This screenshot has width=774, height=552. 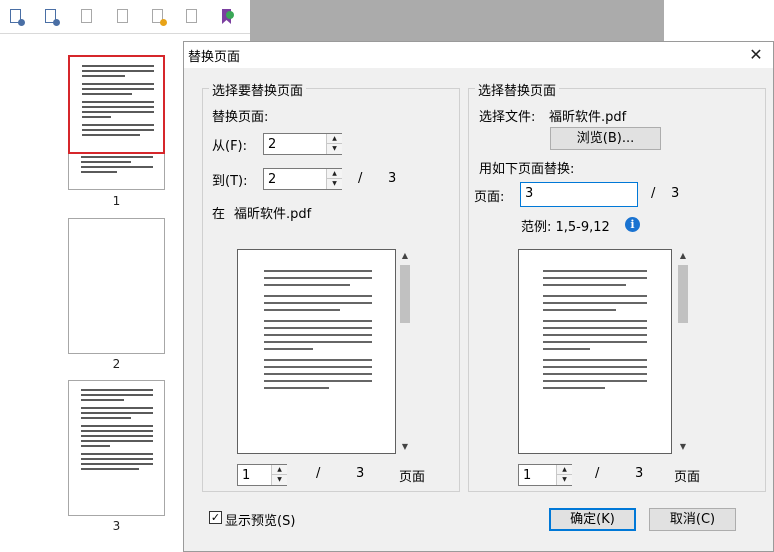 I want to click on preview-slash-left: /, so click(x=318, y=473).